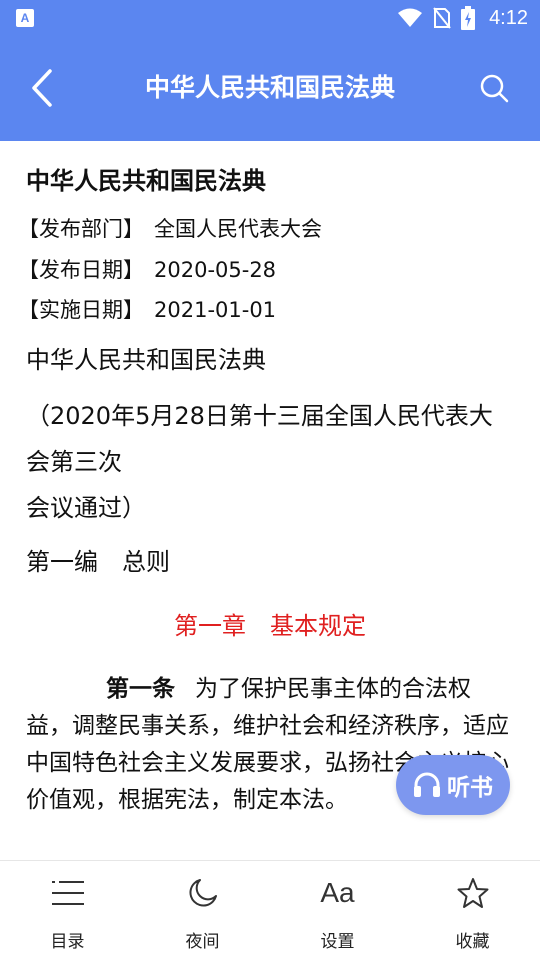  Describe the element at coordinates (98, 562) in the screenshot. I see `part-heading: 第一编 总则` at that location.